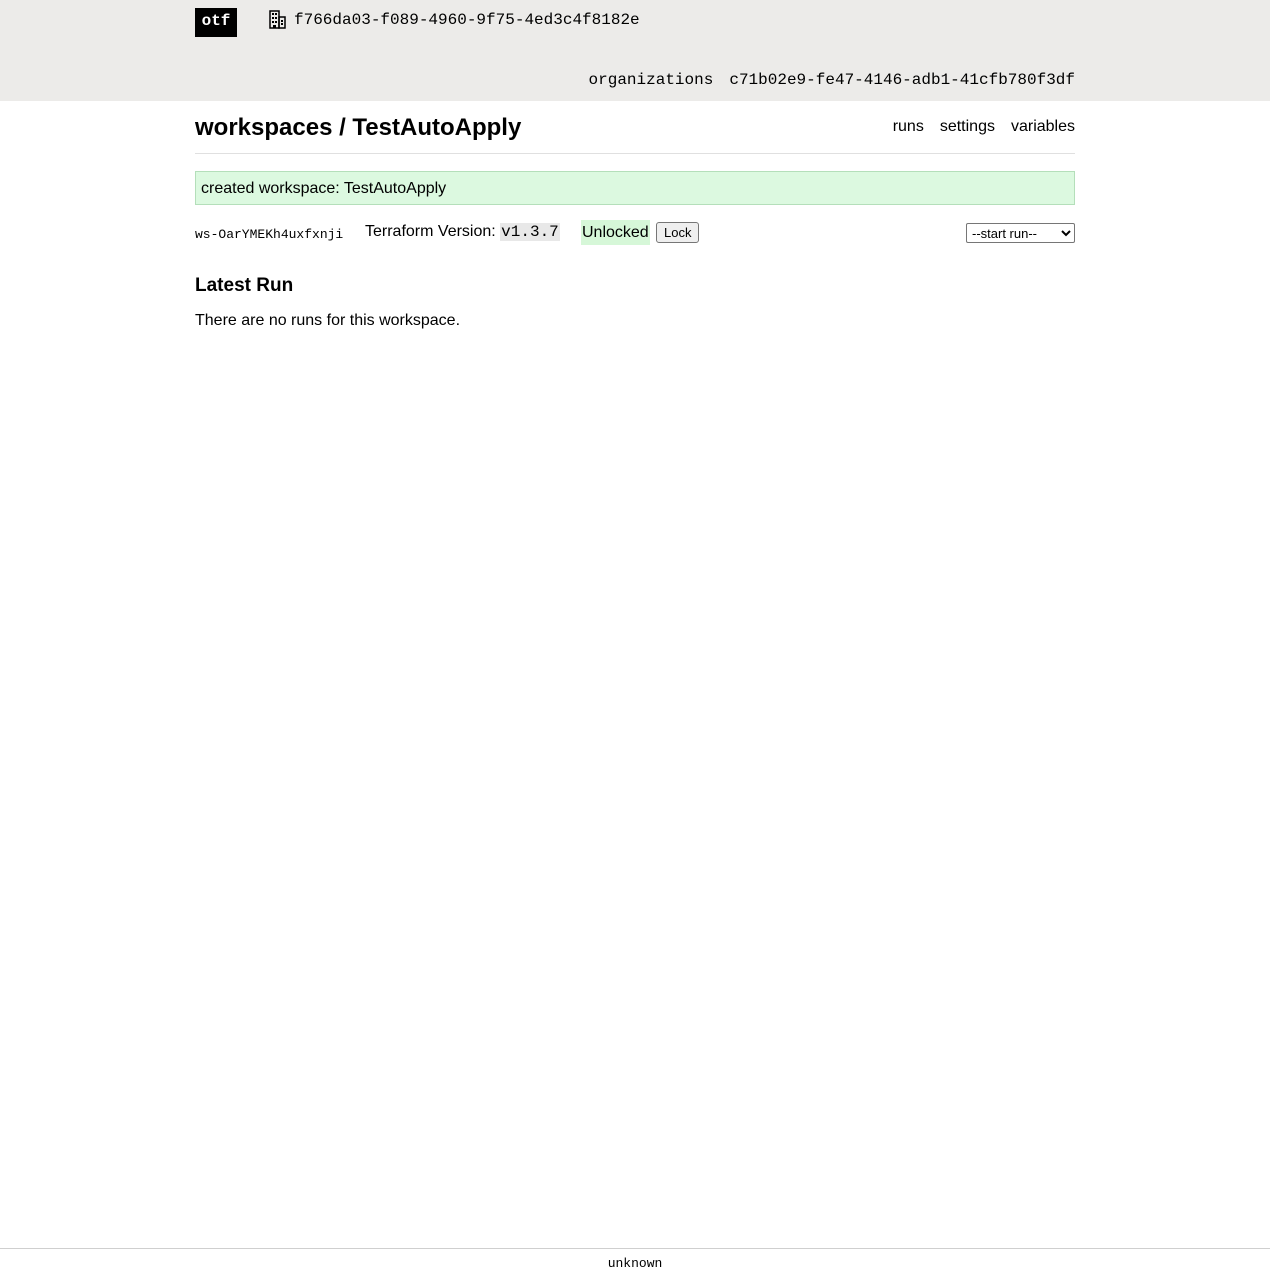 The width and height of the screenshot is (1270, 1282). Describe the element at coordinates (651, 80) in the screenshot. I see `nav-organizations-link: organizations` at that location.